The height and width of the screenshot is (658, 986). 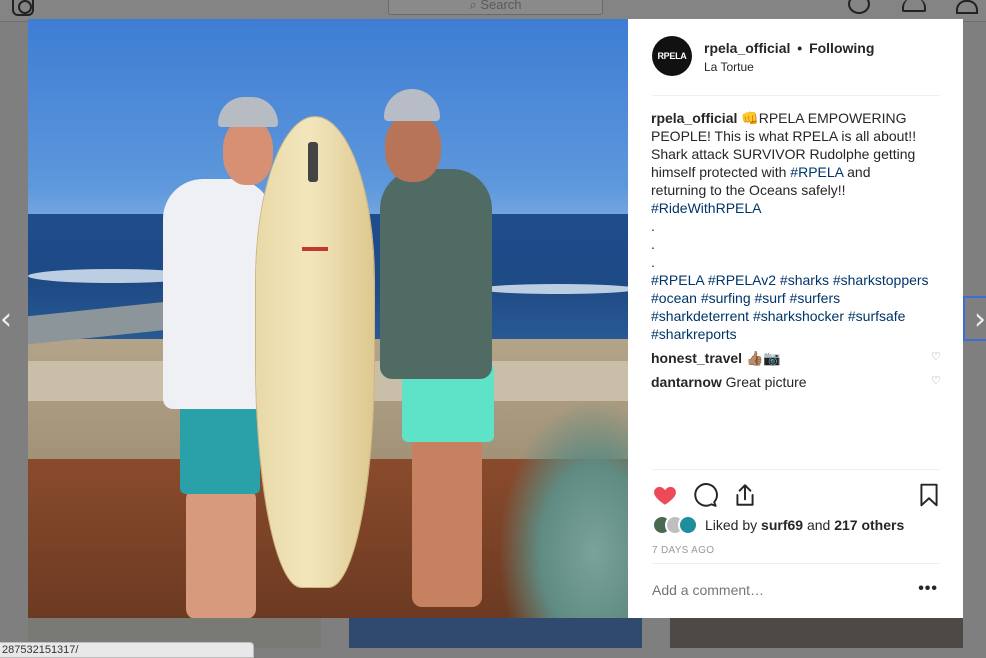 What do you see at coordinates (841, 48) in the screenshot?
I see `following-button: Following` at bounding box center [841, 48].